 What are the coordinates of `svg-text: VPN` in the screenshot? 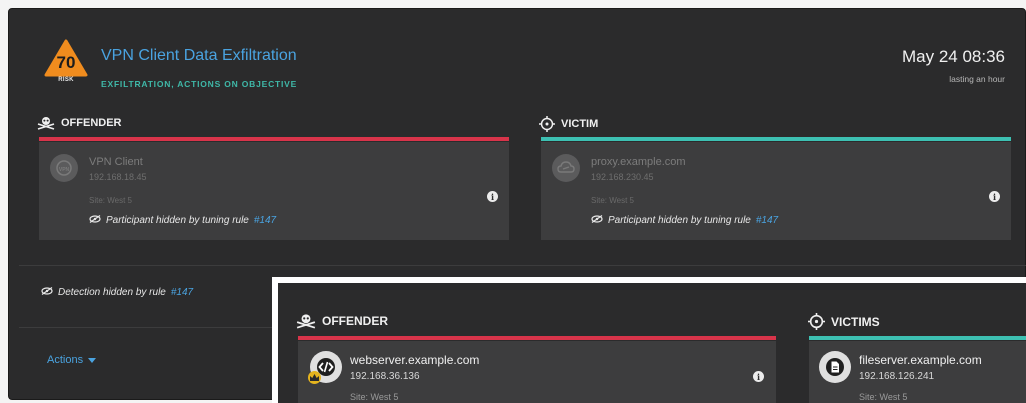 It's located at (64, 170).